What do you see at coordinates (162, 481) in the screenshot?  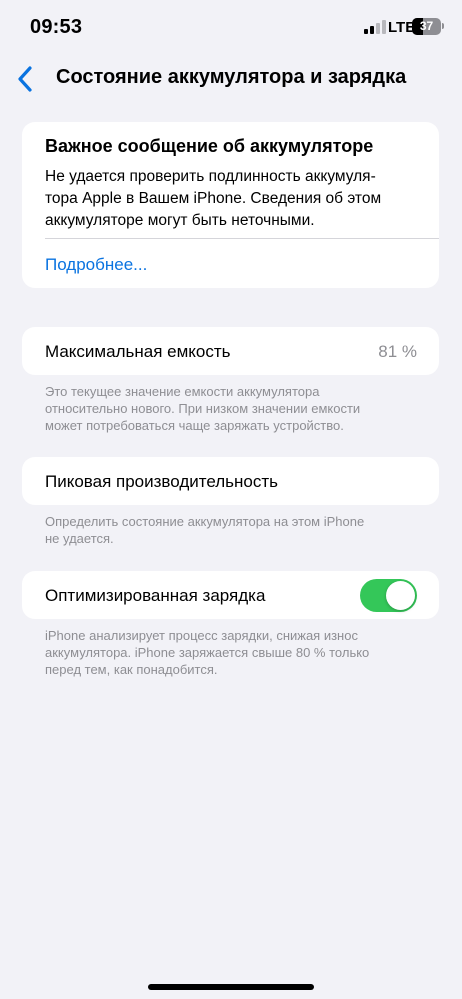 I see `peak-performance-label: Пиковая производительность` at bounding box center [162, 481].